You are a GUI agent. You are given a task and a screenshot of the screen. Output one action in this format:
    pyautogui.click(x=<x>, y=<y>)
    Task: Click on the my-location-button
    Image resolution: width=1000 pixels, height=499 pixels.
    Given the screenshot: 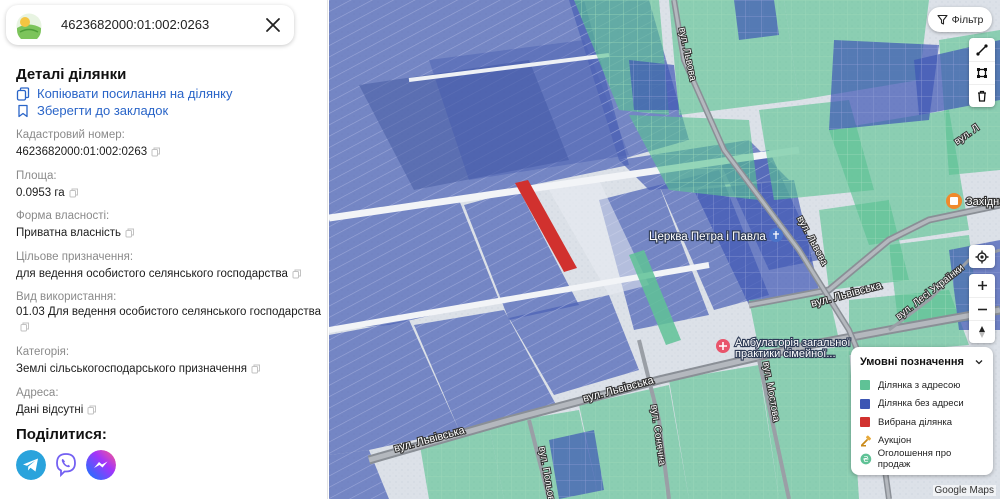 What is the action you would take?
    pyautogui.click(x=982, y=256)
    